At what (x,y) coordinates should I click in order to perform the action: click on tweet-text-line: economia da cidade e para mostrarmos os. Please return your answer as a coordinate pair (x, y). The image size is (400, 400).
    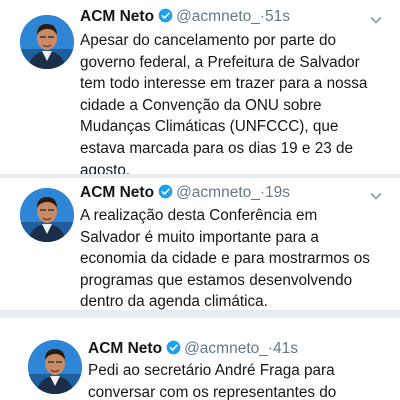
    Looking at the image, I should click on (225, 259).